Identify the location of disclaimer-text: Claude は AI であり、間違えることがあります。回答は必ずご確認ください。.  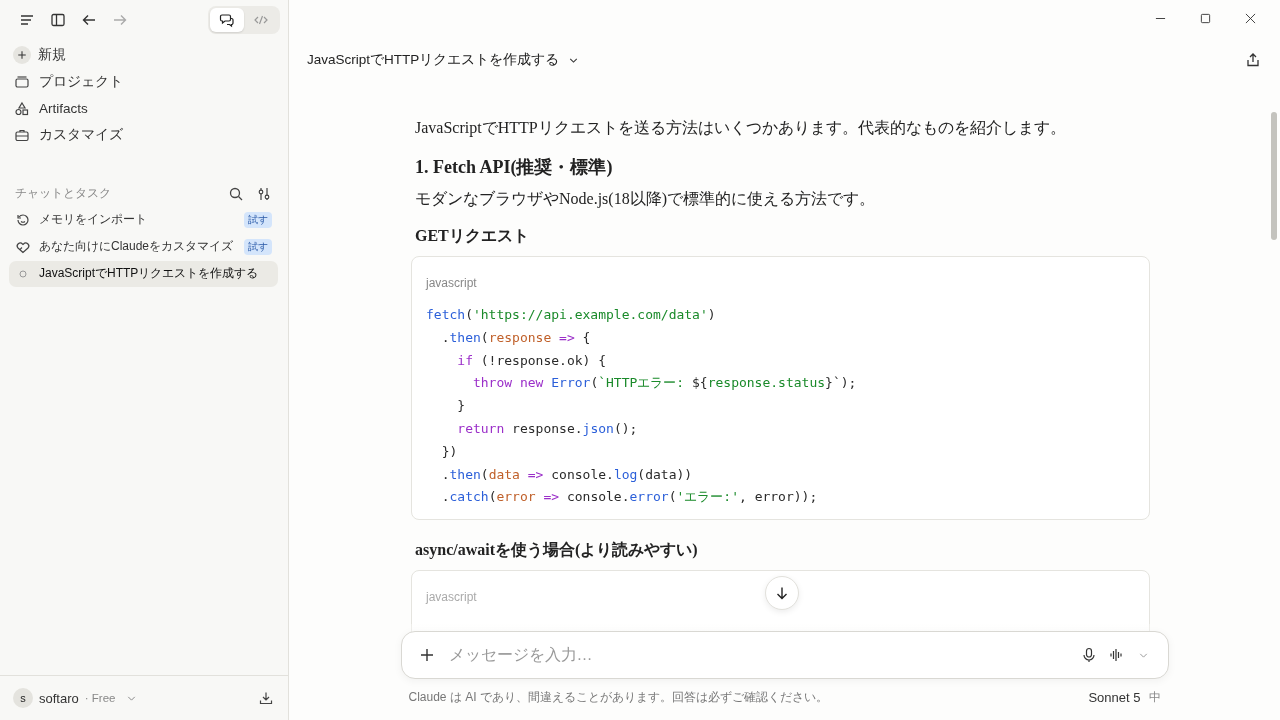
(618, 697).